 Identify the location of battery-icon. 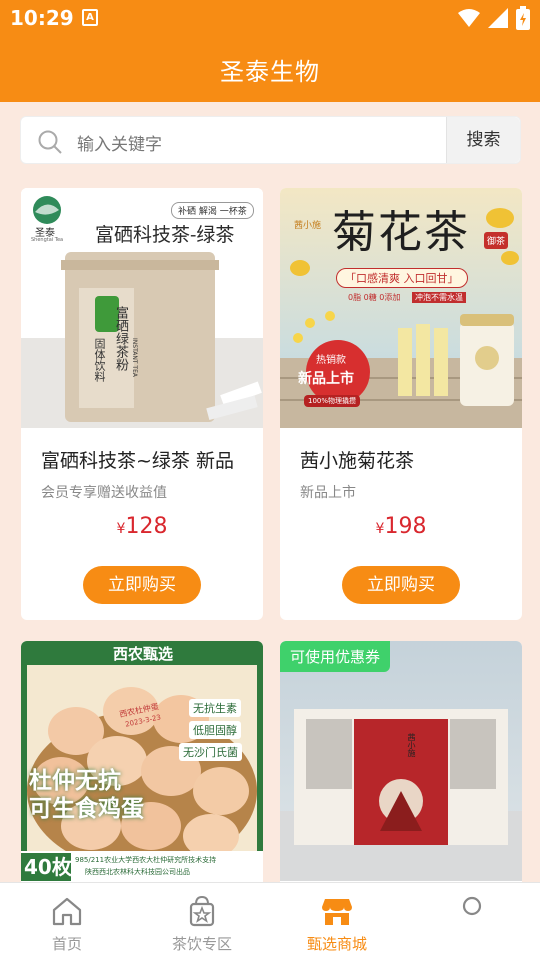
(523, 18).